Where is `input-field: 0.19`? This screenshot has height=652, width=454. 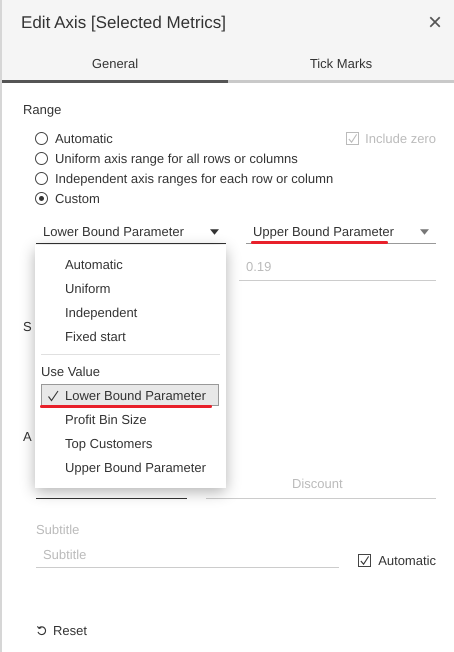
input-field: 0.19 is located at coordinates (337, 269).